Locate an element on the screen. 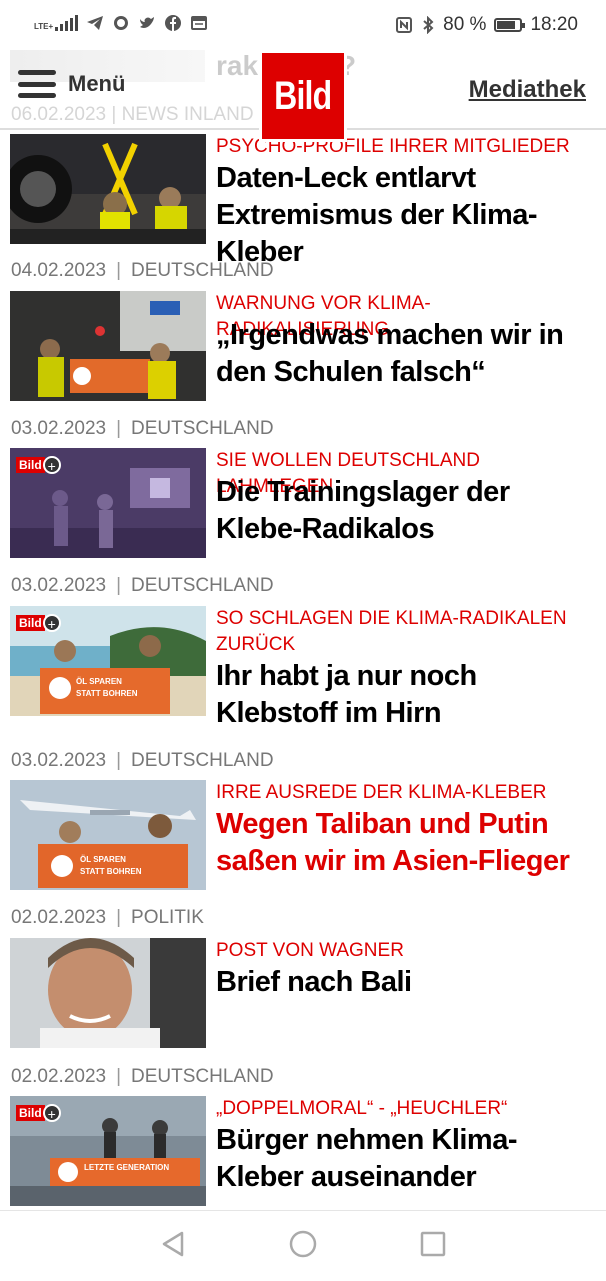 The width and height of the screenshot is (606, 1281). nfc-icon is located at coordinates (404, 25).